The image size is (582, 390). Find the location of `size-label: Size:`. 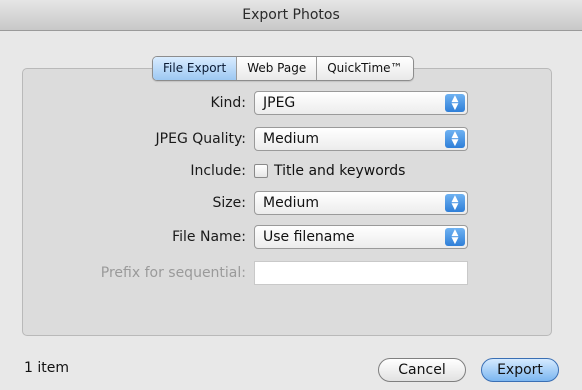

size-label: Size: is located at coordinates (229, 203).